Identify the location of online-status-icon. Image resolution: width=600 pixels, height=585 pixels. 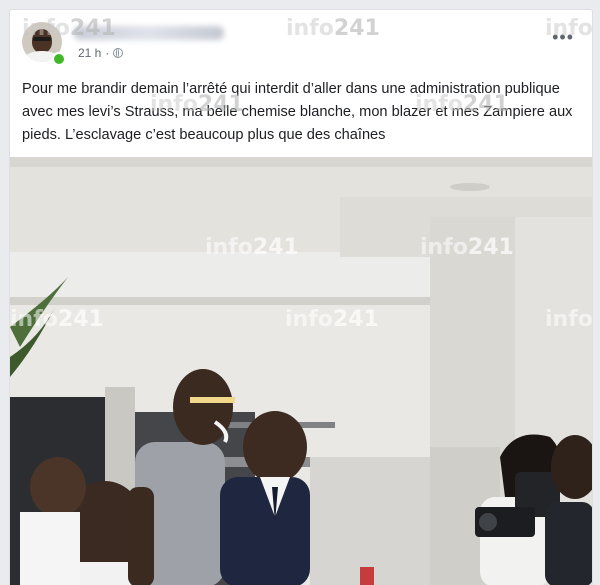
(59, 59).